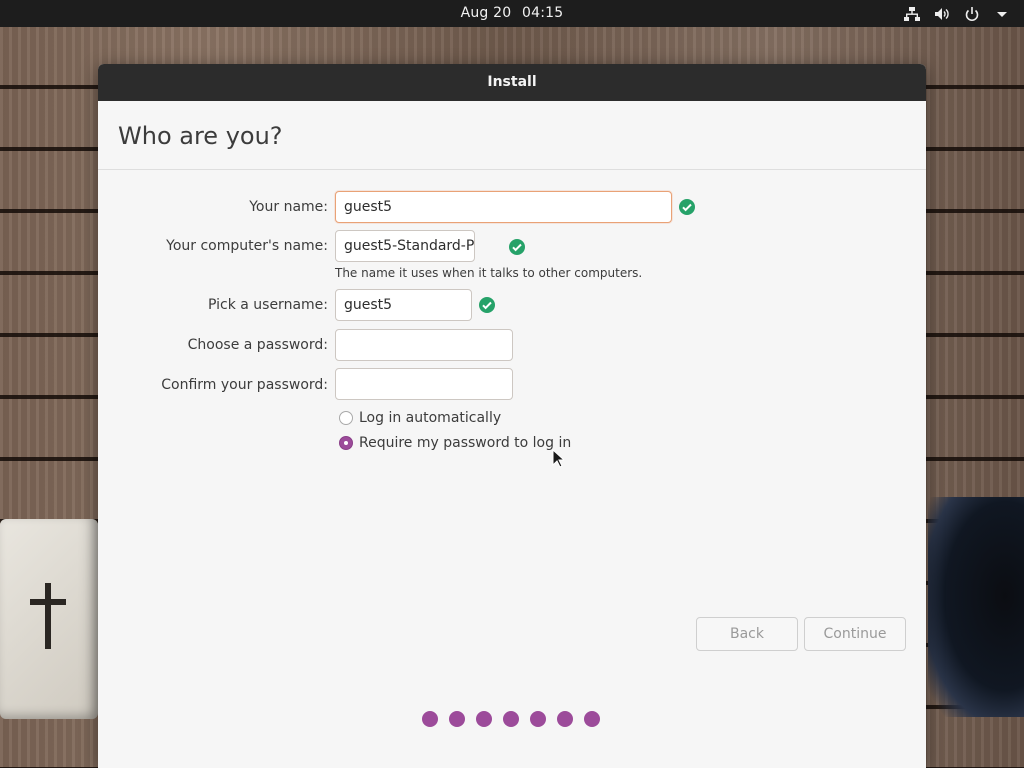 The height and width of the screenshot is (768, 1024). What do you see at coordinates (424, 345) in the screenshot?
I see `password-field` at bounding box center [424, 345].